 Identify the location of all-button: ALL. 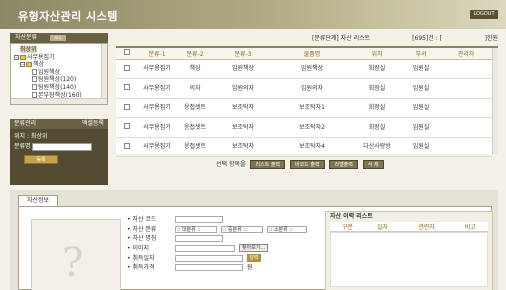
(58, 38).